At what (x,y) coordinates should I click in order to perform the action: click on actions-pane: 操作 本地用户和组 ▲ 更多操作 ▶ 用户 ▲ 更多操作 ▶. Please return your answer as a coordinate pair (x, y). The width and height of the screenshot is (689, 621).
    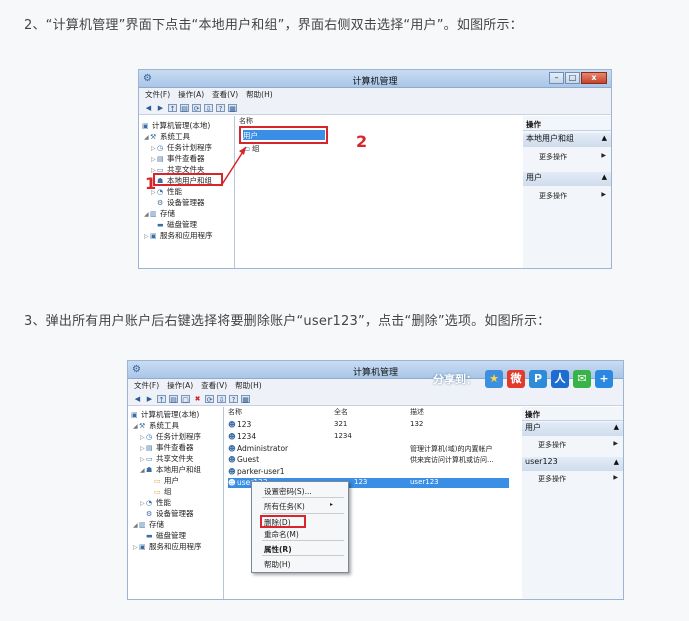
    Looking at the image, I should click on (567, 192).